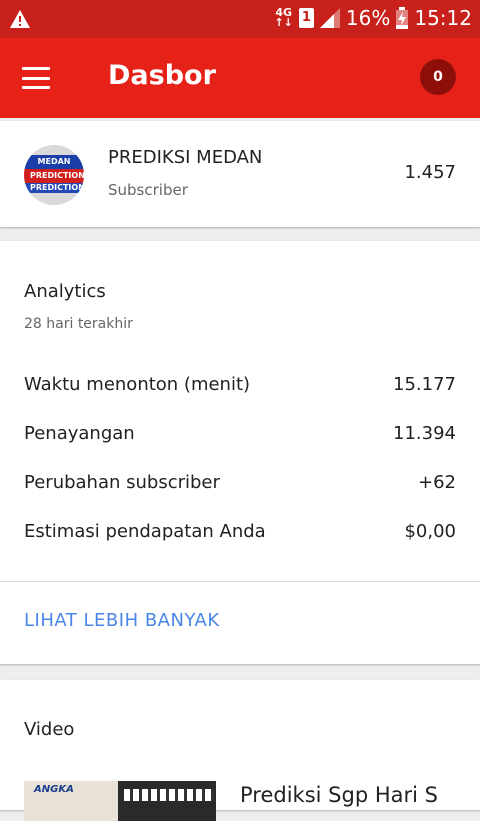 The width and height of the screenshot is (480, 821). Describe the element at coordinates (240, 581) in the screenshot. I see `divider` at that location.